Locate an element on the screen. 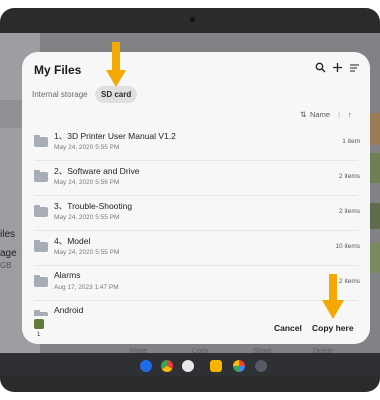 This screenshot has width=380, height=400. front-camera is located at coordinates (192, 19).